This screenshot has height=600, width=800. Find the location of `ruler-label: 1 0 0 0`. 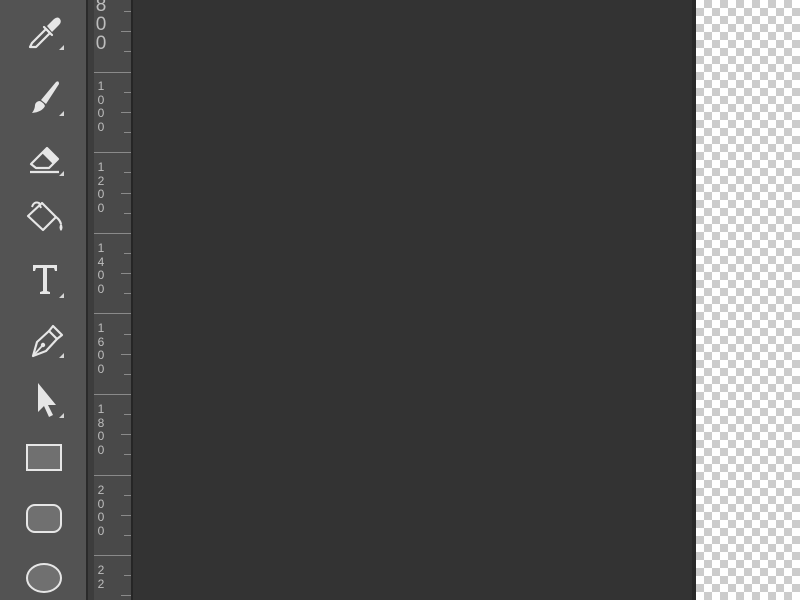

ruler-label: 1 0 0 0 is located at coordinates (101, 106).